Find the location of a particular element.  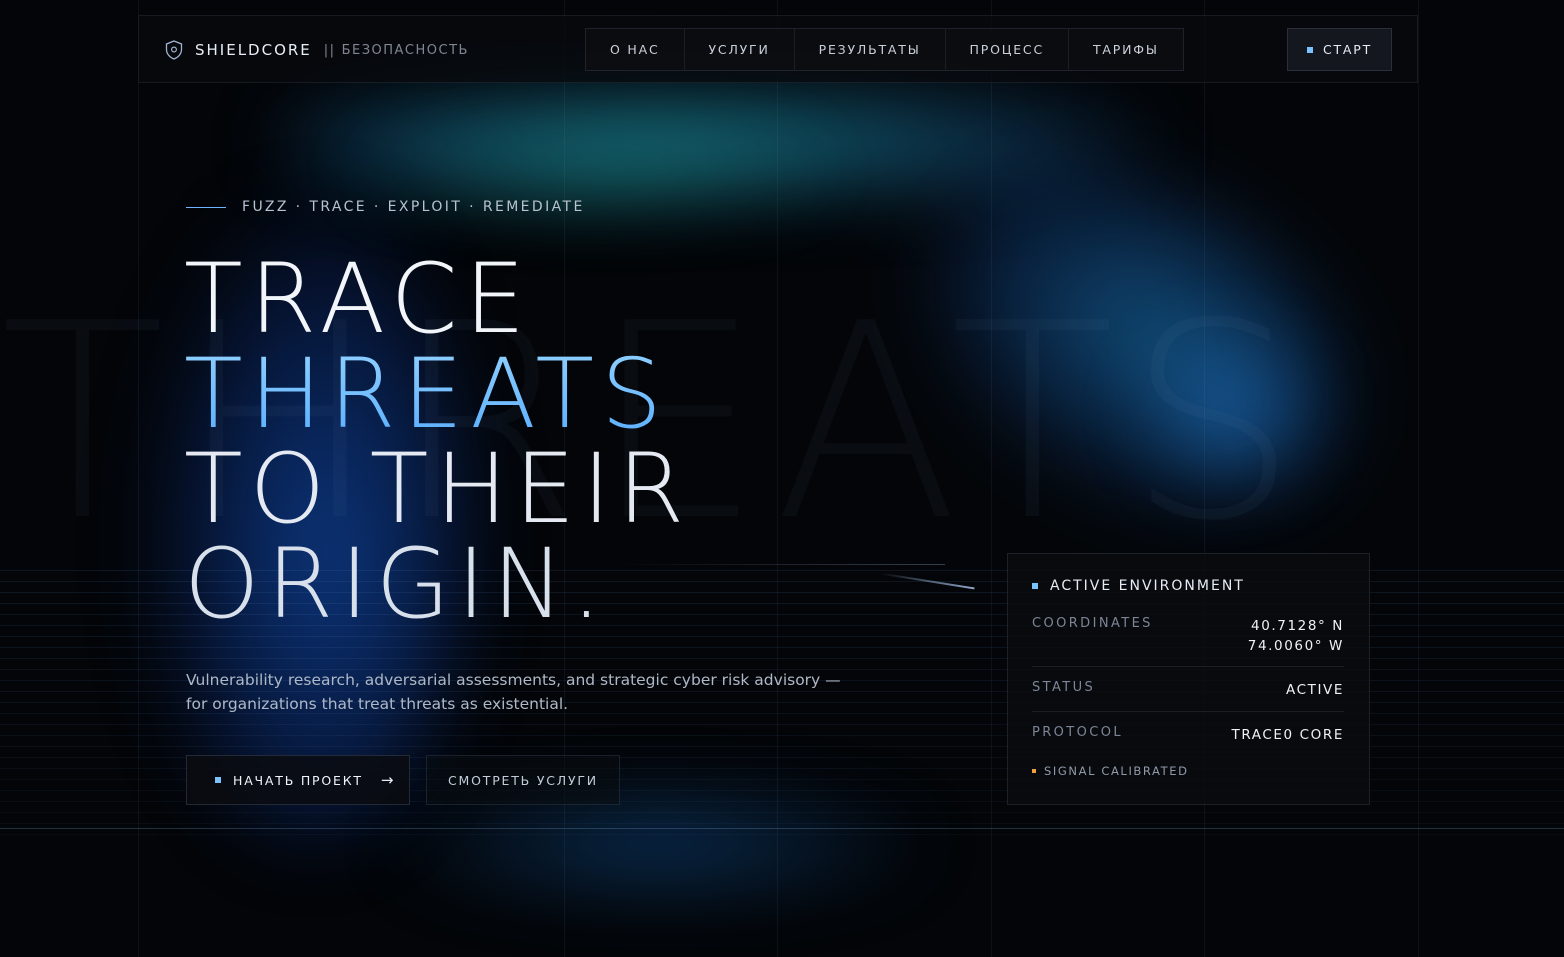

start-project-label: НАЧАТЬ ПРОЕКТ is located at coordinates (298, 780).